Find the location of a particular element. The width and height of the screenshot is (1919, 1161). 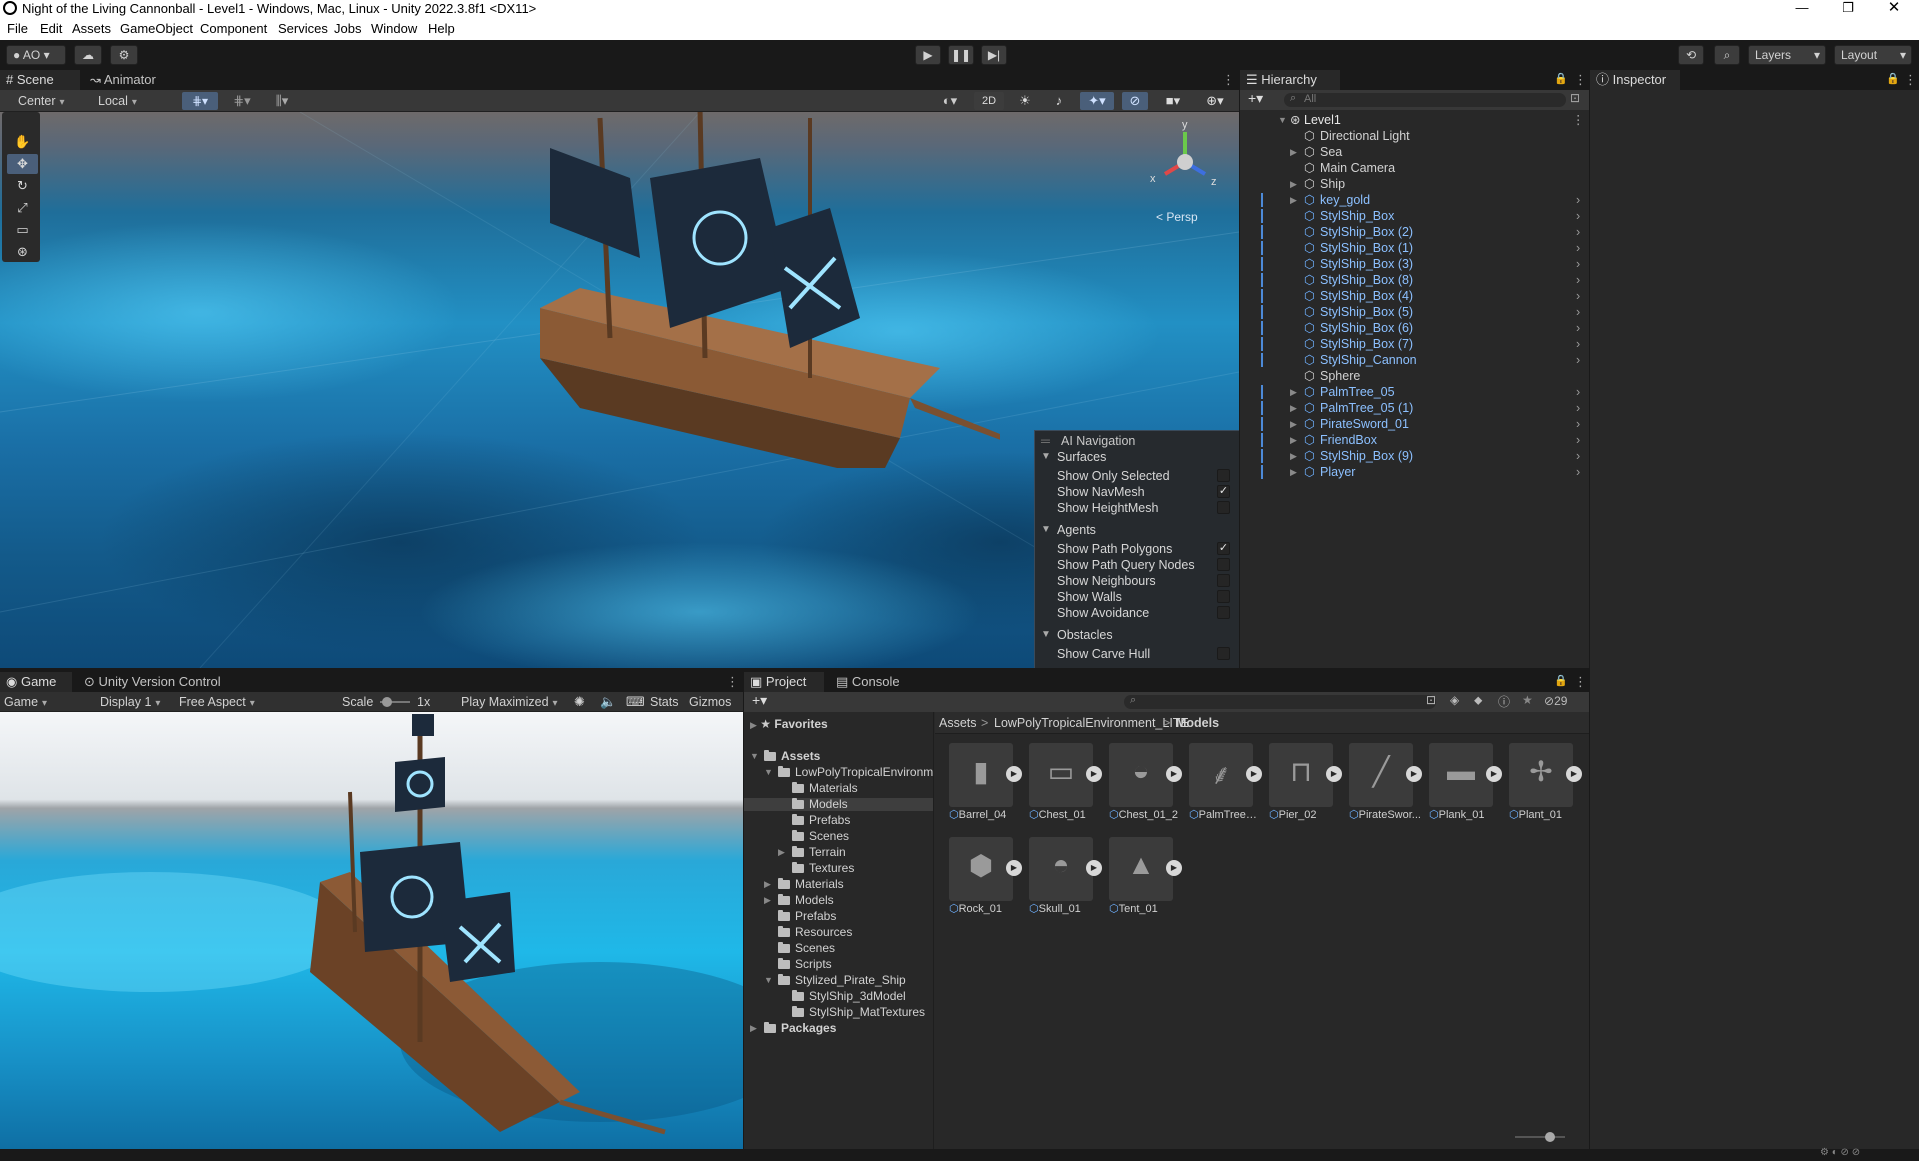

hierarchy-item: ▶ ⬡ Sea is located at coordinates (1414, 152).